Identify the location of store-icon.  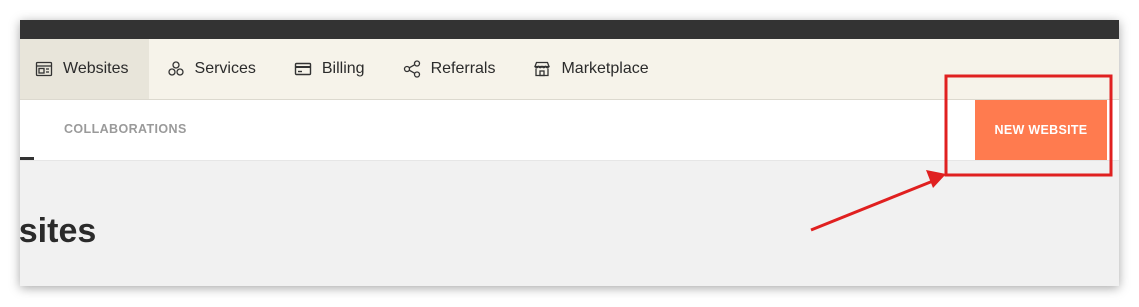
(542, 69).